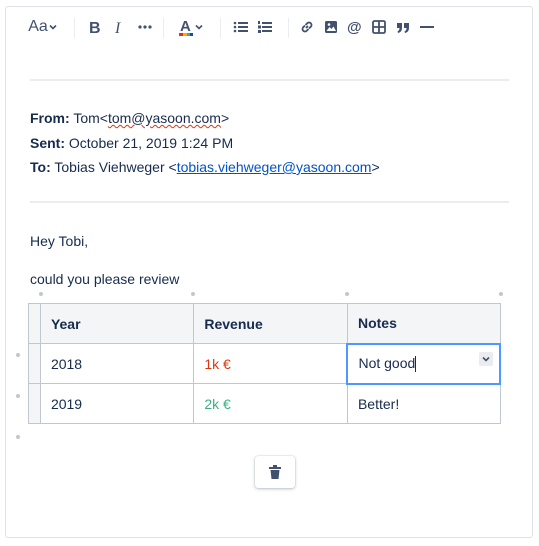  Describe the element at coordinates (50, 118) in the screenshot. I see `from-label: From:` at that location.